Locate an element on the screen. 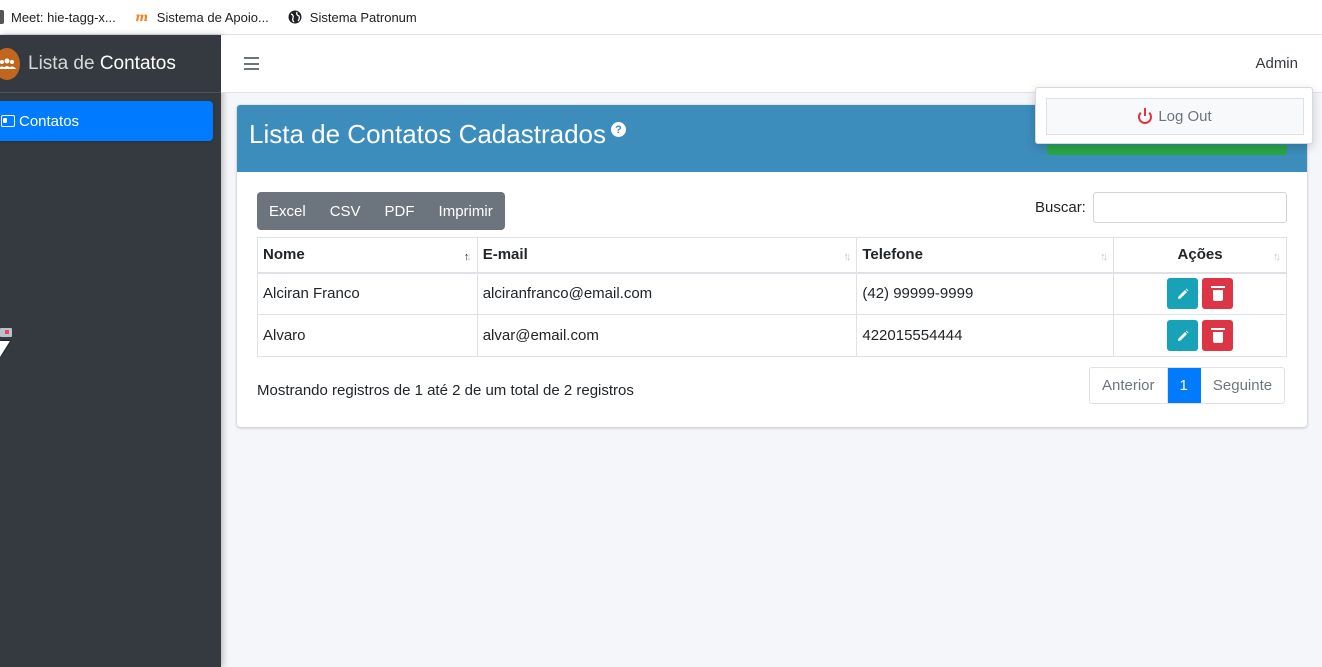 This screenshot has height=667, width=1322. address-card-icon is located at coordinates (8, 121).